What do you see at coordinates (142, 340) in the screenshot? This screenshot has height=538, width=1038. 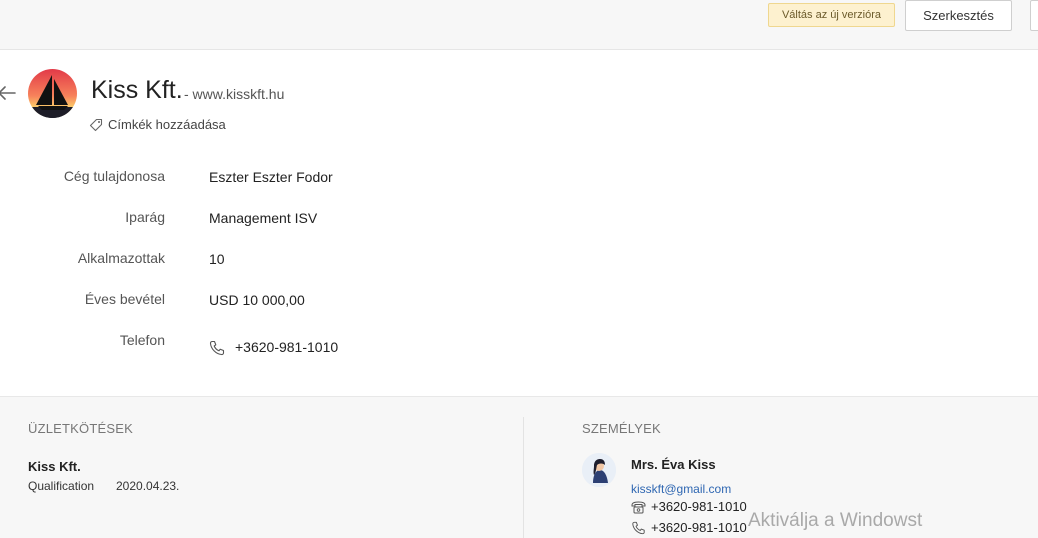 I see `field-label-phone: Telefon` at bounding box center [142, 340].